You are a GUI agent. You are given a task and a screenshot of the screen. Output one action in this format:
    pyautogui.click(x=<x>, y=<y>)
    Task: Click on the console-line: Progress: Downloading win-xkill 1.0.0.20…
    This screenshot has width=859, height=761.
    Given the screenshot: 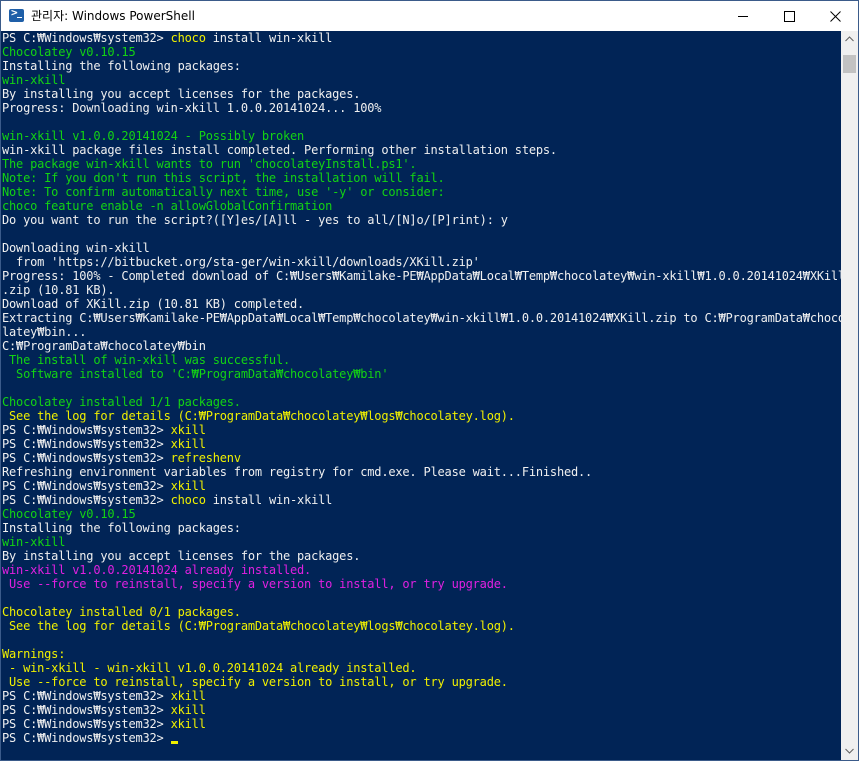 What is the action you would take?
    pyautogui.click(x=421, y=108)
    